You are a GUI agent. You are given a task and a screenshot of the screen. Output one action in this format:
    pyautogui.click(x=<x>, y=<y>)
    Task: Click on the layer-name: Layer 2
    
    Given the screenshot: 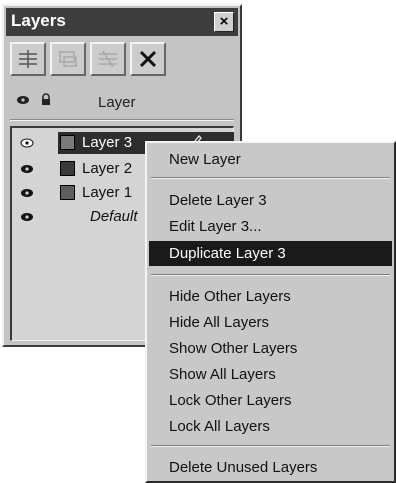 What is the action you would take?
    pyautogui.click(x=107, y=168)
    